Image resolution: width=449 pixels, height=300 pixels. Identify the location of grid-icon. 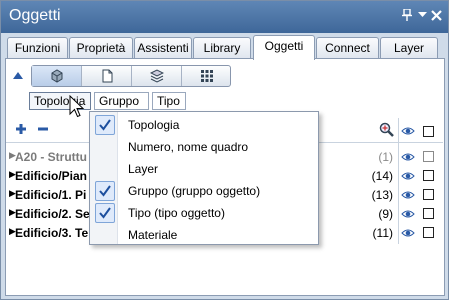
(207, 76).